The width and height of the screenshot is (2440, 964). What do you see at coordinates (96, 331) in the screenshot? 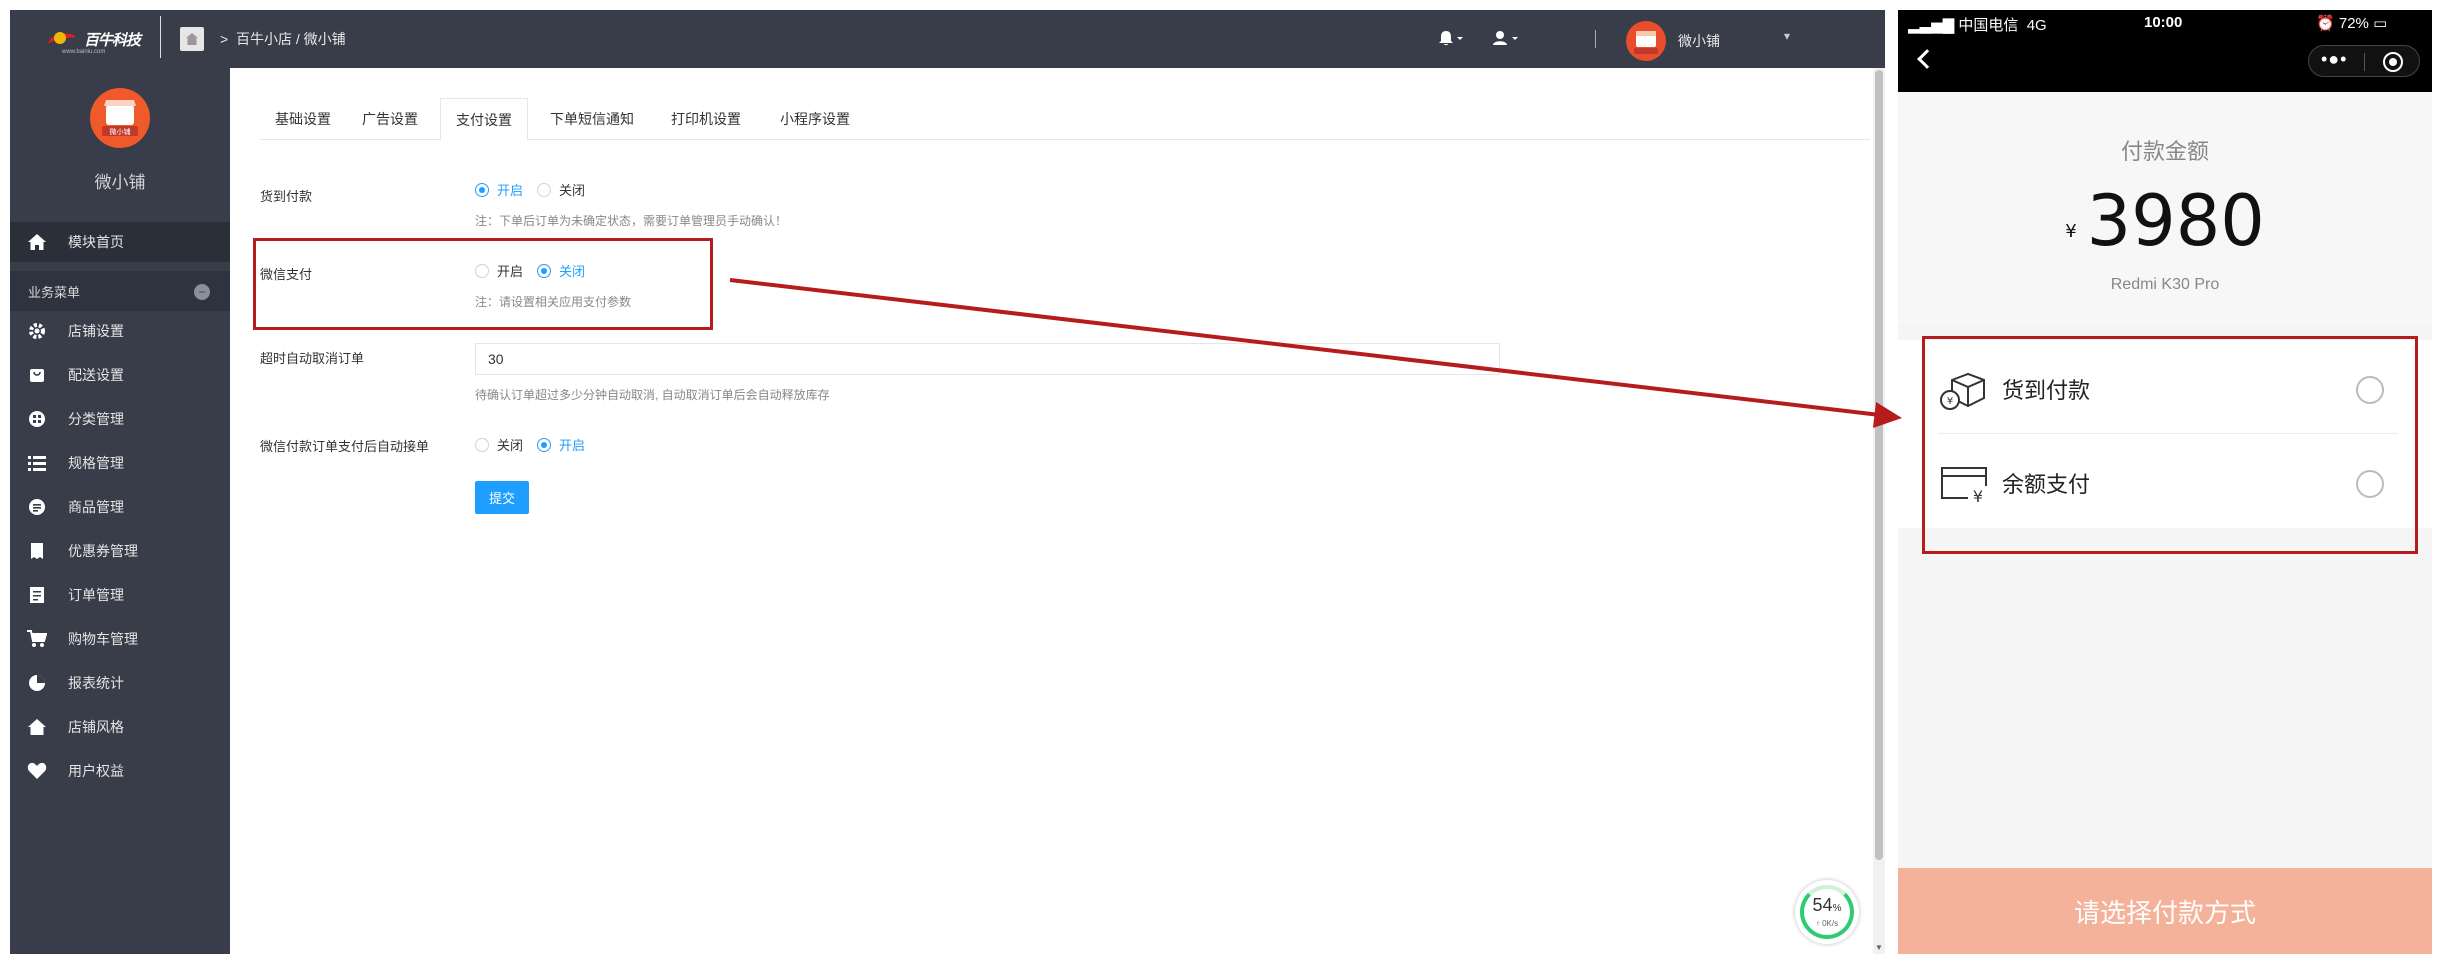
I see `sidebar-item-label: 店铺设置` at bounding box center [96, 331].